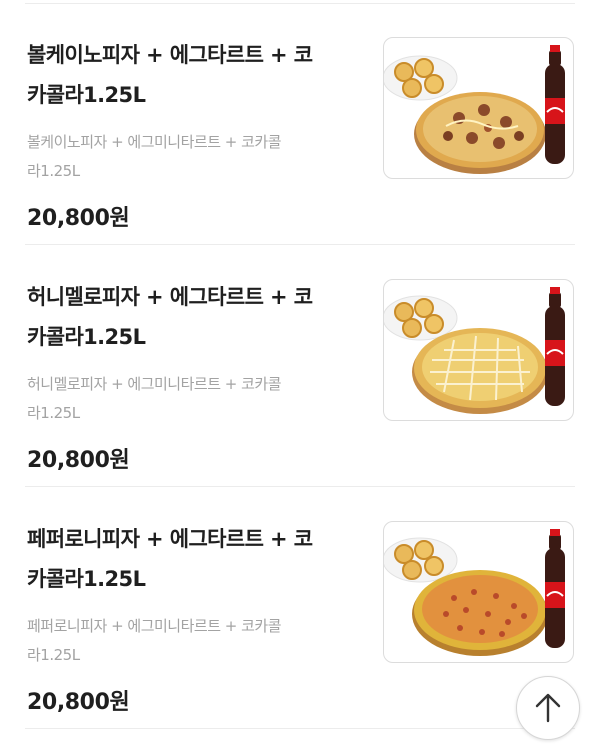 Image resolution: width=600 pixels, height=744 pixels. What do you see at coordinates (170, 559) in the screenshot?
I see `menu-item-name: 페퍼로니피자 + 에그타르트 + 코 카콜라1.25L` at bounding box center [170, 559].